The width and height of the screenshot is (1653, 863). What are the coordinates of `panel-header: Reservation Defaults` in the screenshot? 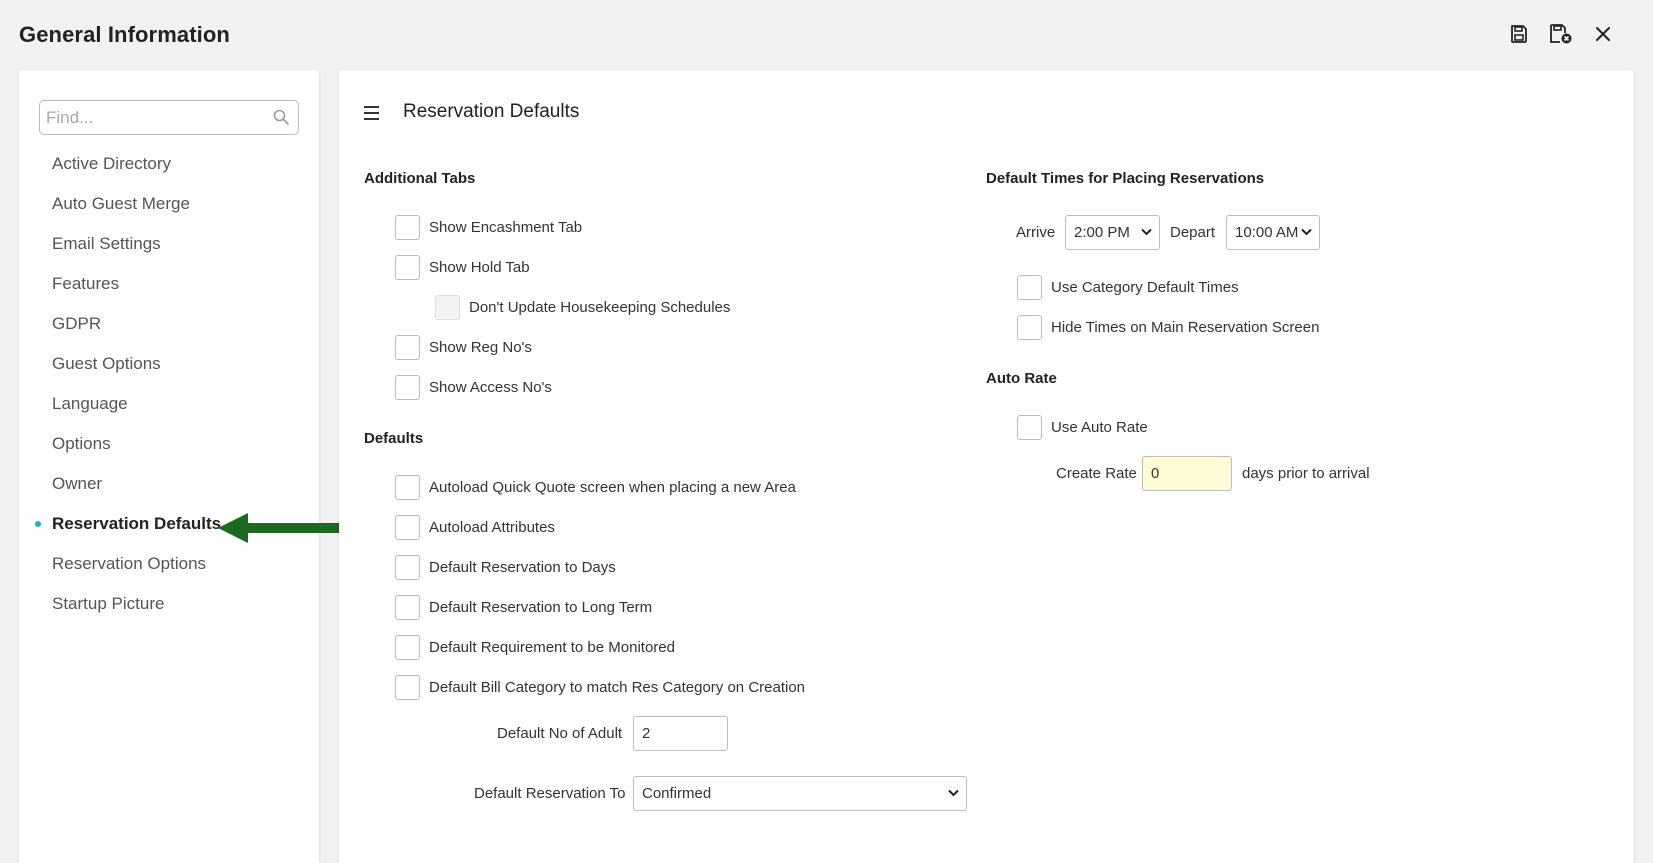 It's located at (471, 112).